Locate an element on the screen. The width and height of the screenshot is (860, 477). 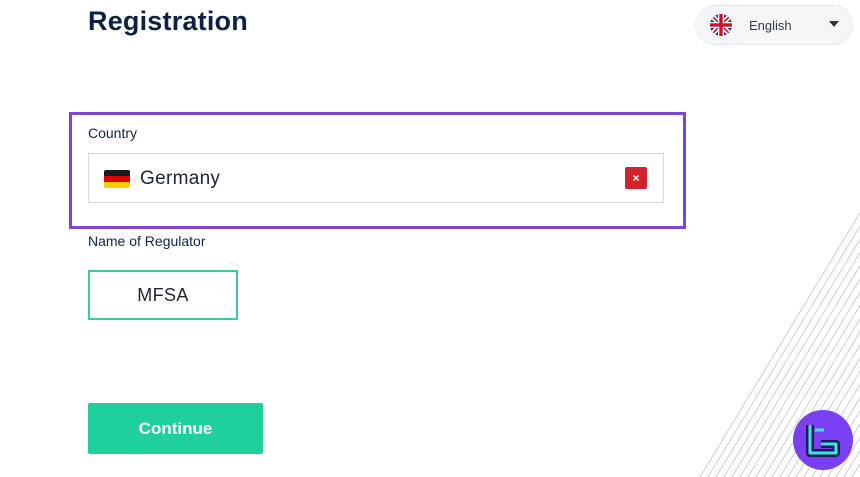
regulator-label: Name of Regulator is located at coordinates (147, 241).